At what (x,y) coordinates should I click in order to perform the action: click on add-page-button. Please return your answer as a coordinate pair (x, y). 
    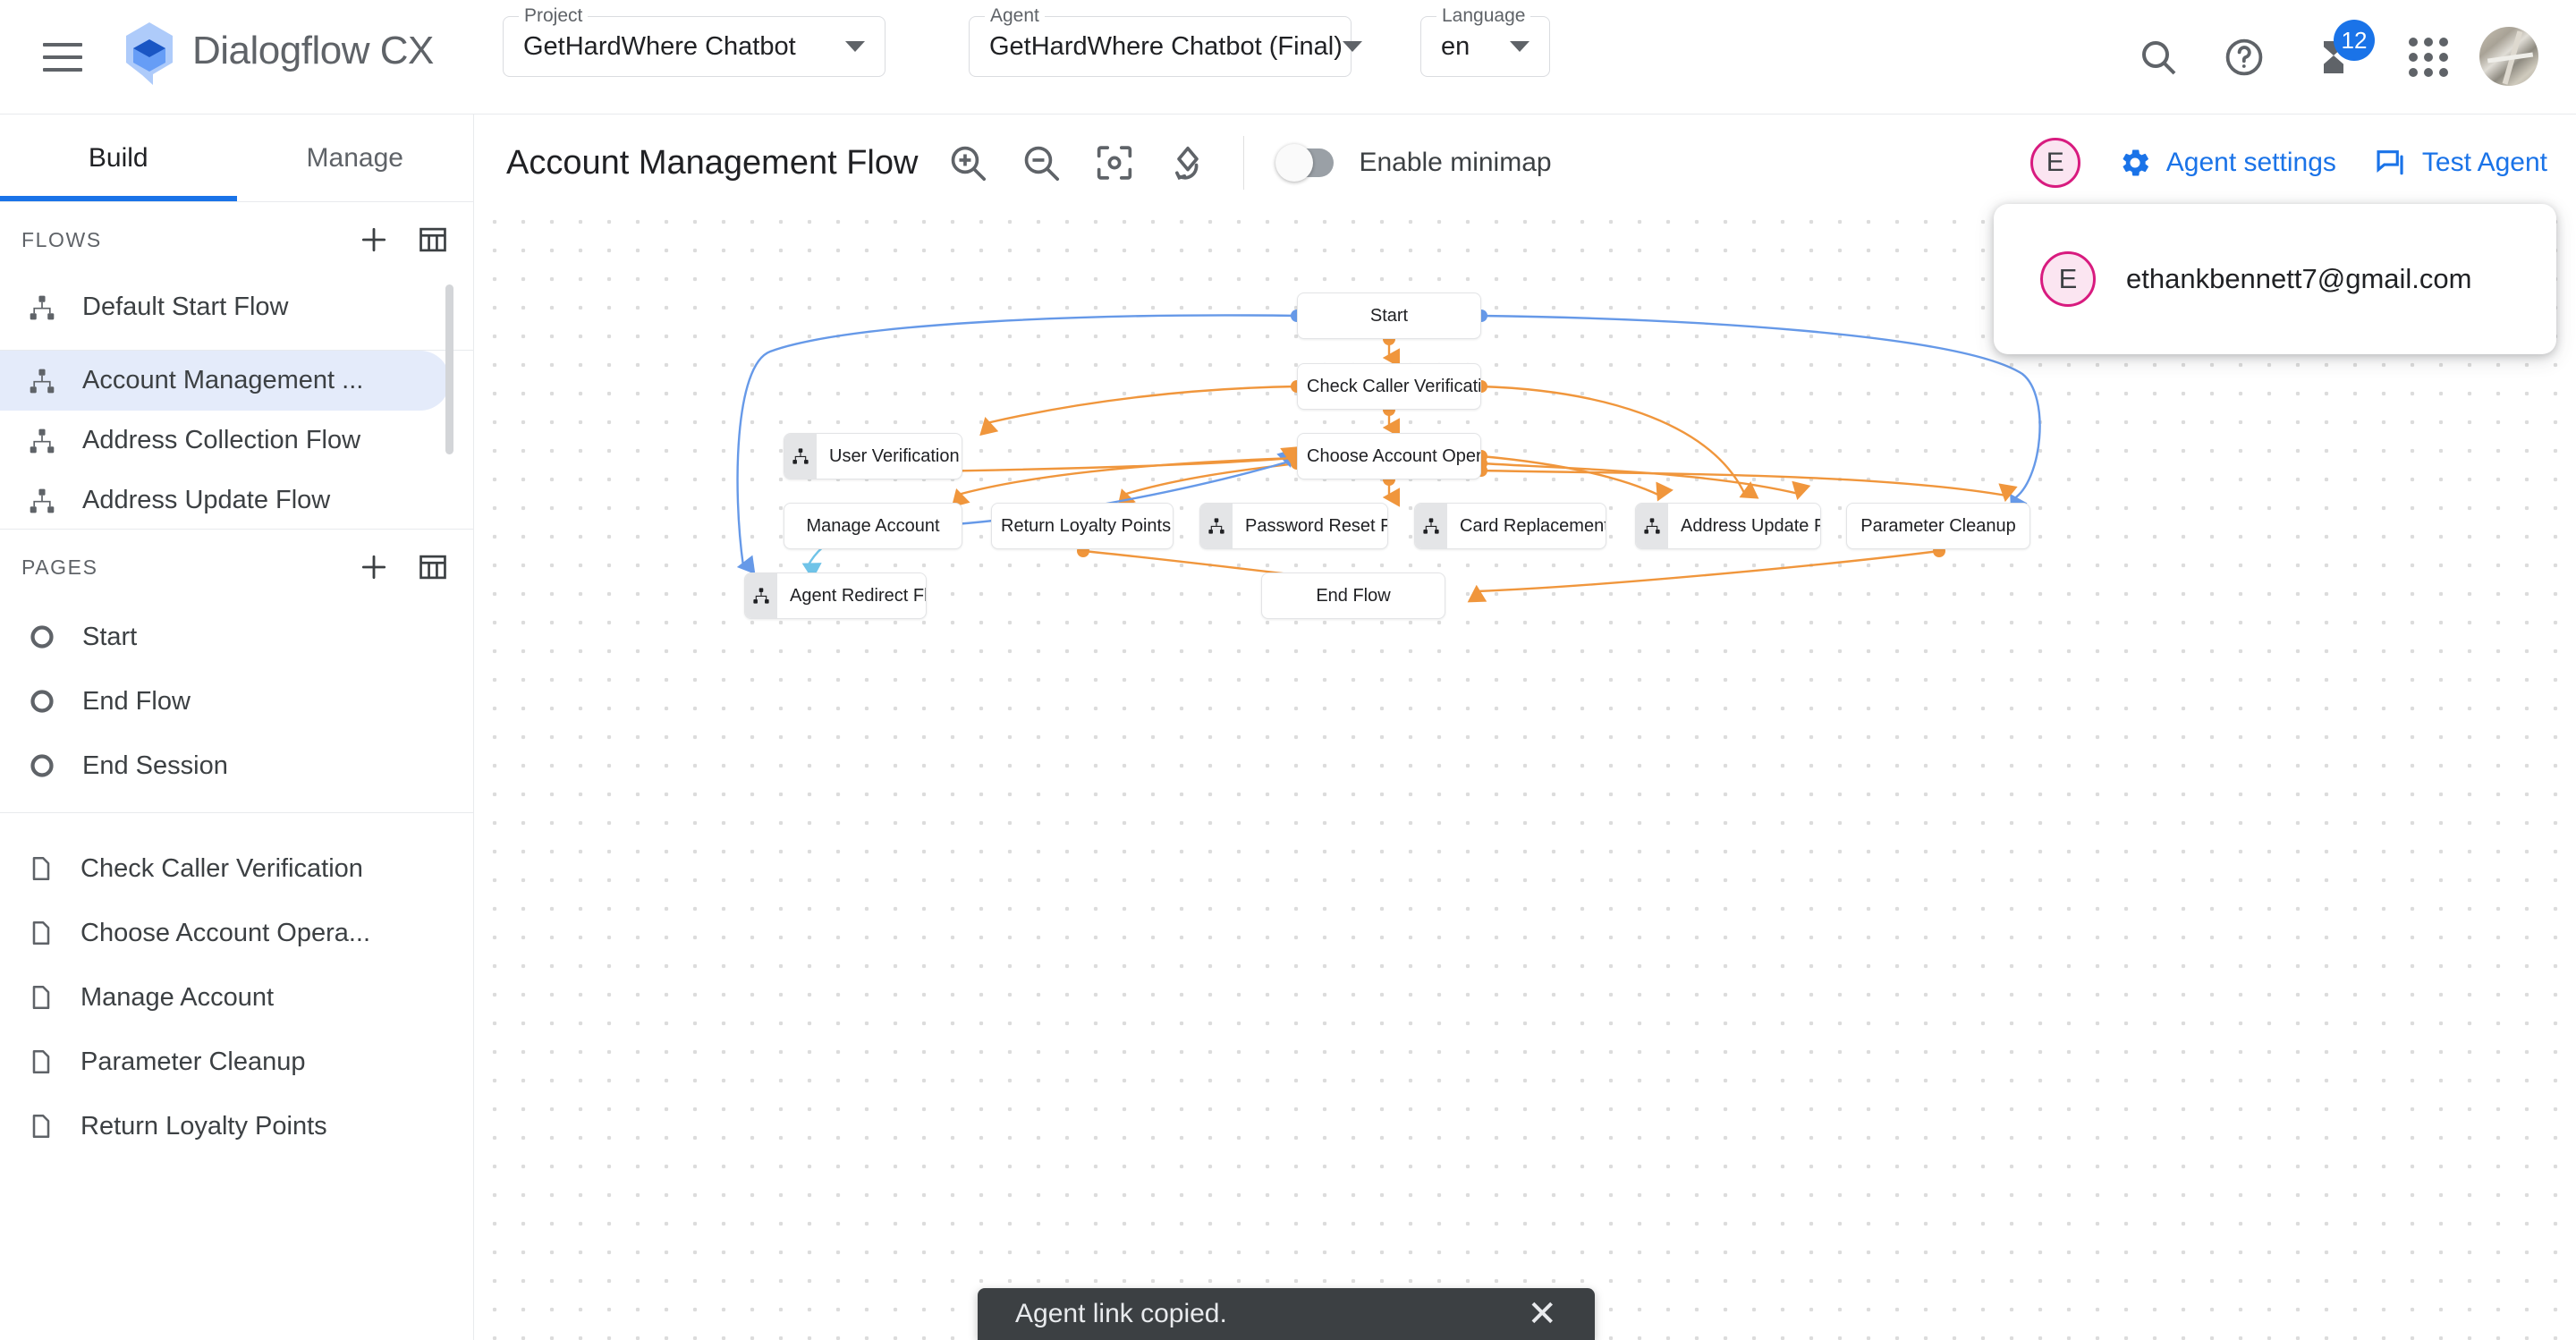
    Looking at the image, I should click on (373, 567).